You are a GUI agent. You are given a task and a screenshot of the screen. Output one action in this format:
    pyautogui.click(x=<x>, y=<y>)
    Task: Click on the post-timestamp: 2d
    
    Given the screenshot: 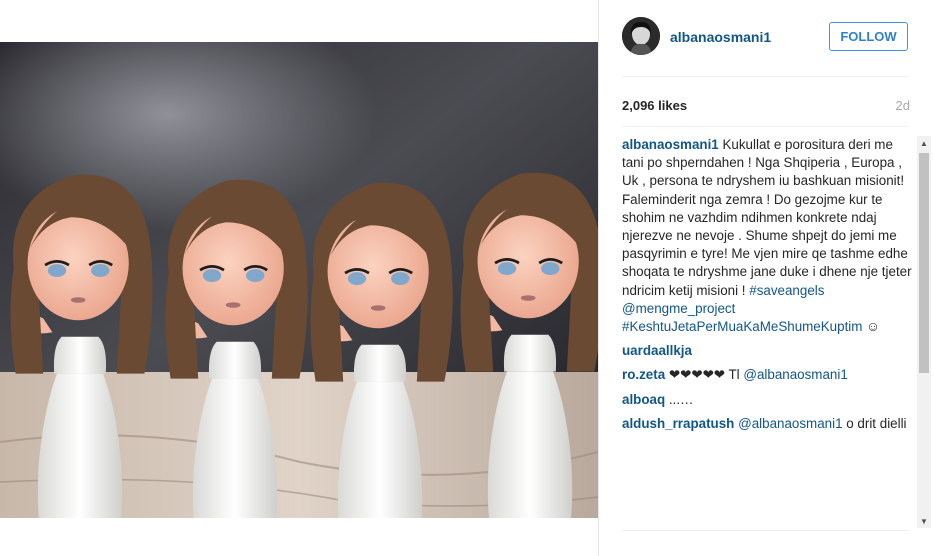 What is the action you would take?
    pyautogui.click(x=903, y=105)
    